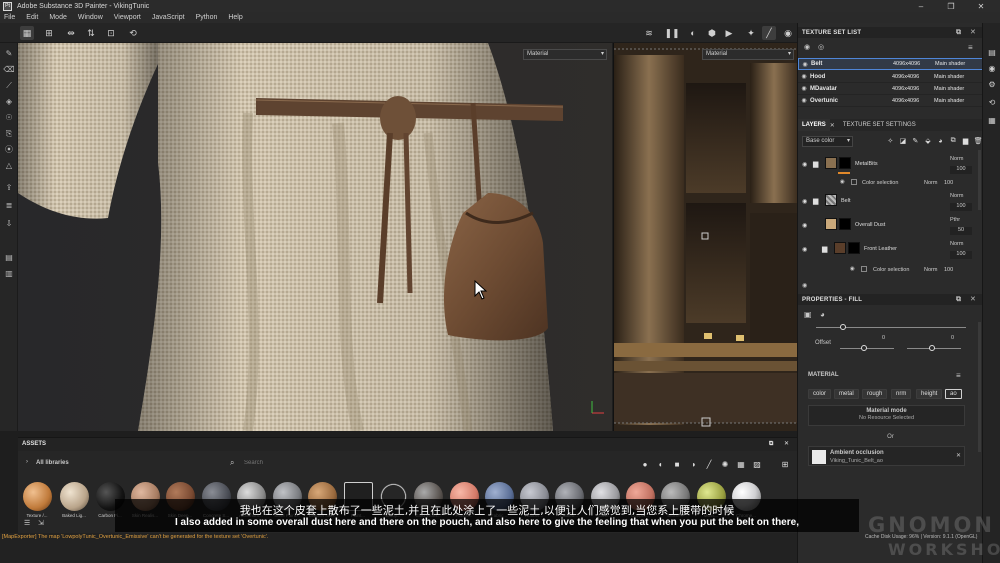 This screenshot has width=1000, height=563. Describe the element at coordinates (992, 52) in the screenshot. I see `texture-set-icon: ▤` at that location.